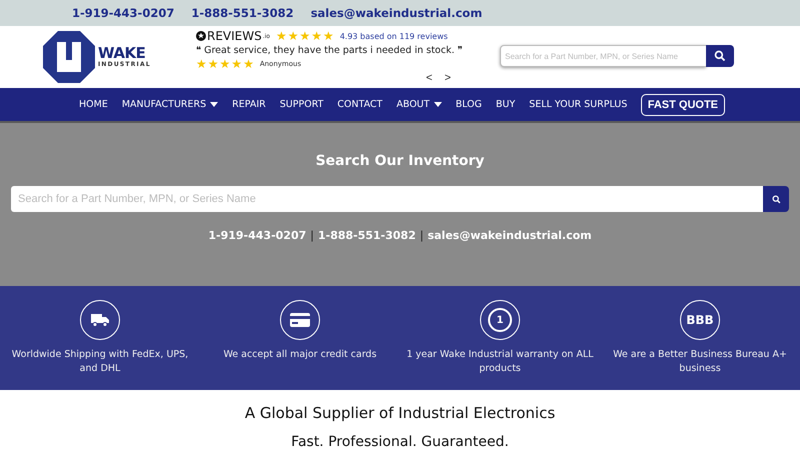  What do you see at coordinates (199, 50) in the screenshot?
I see `quote-mark: ❝` at bounding box center [199, 50].